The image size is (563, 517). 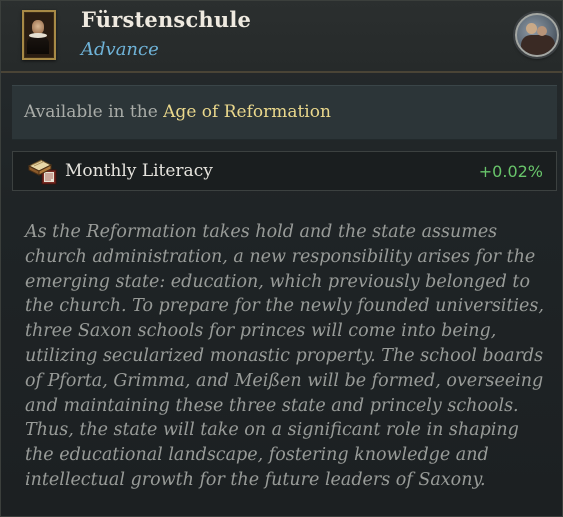 I want to click on reformation-age-emblem-icon, so click(x=537, y=35).